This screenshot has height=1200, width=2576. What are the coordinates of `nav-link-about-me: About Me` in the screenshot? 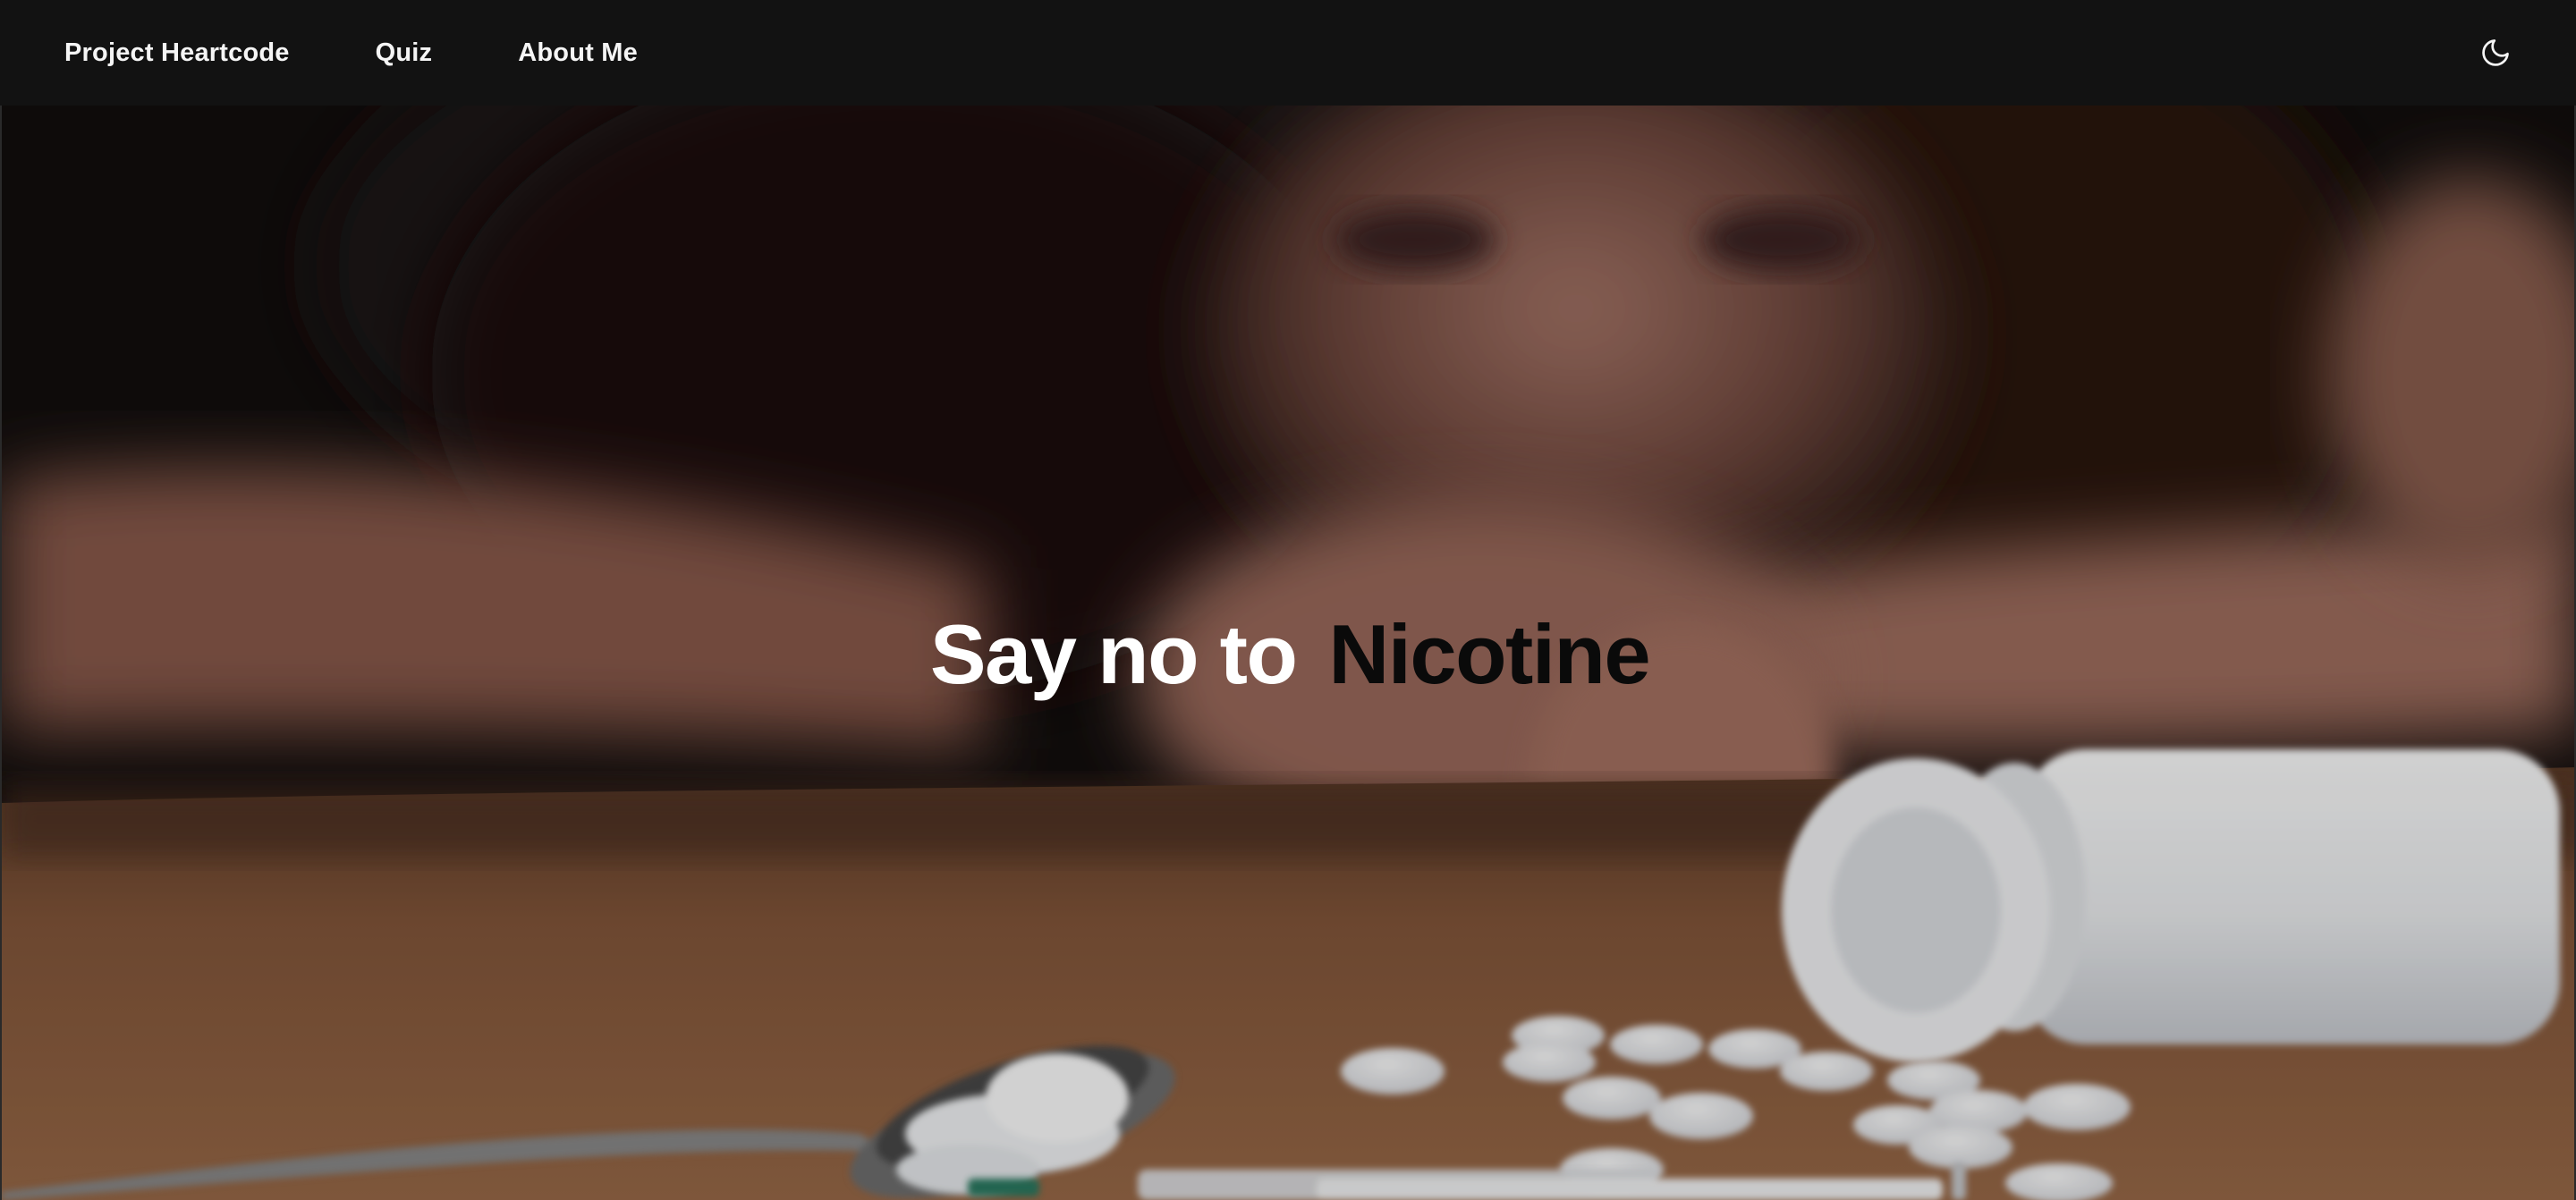 It's located at (578, 53).